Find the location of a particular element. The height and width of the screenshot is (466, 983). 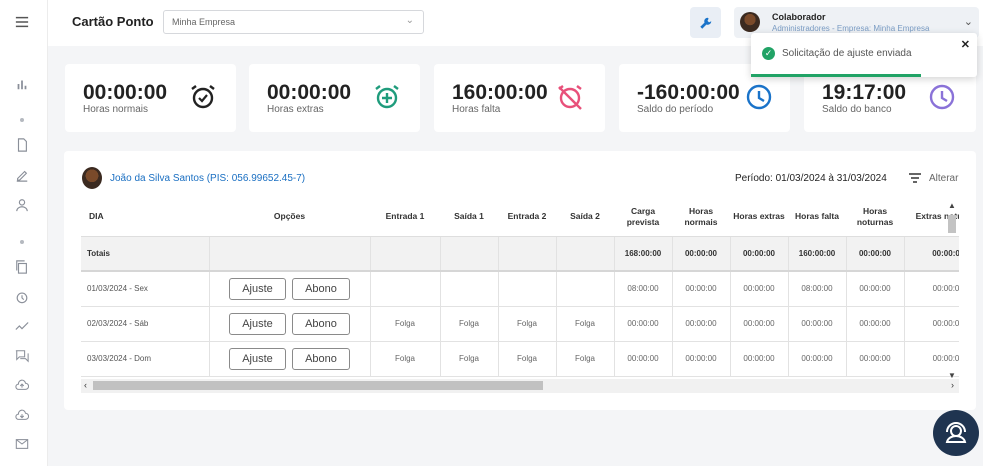

day-cell: 01/03/2024 - Sex is located at coordinates (145, 289).